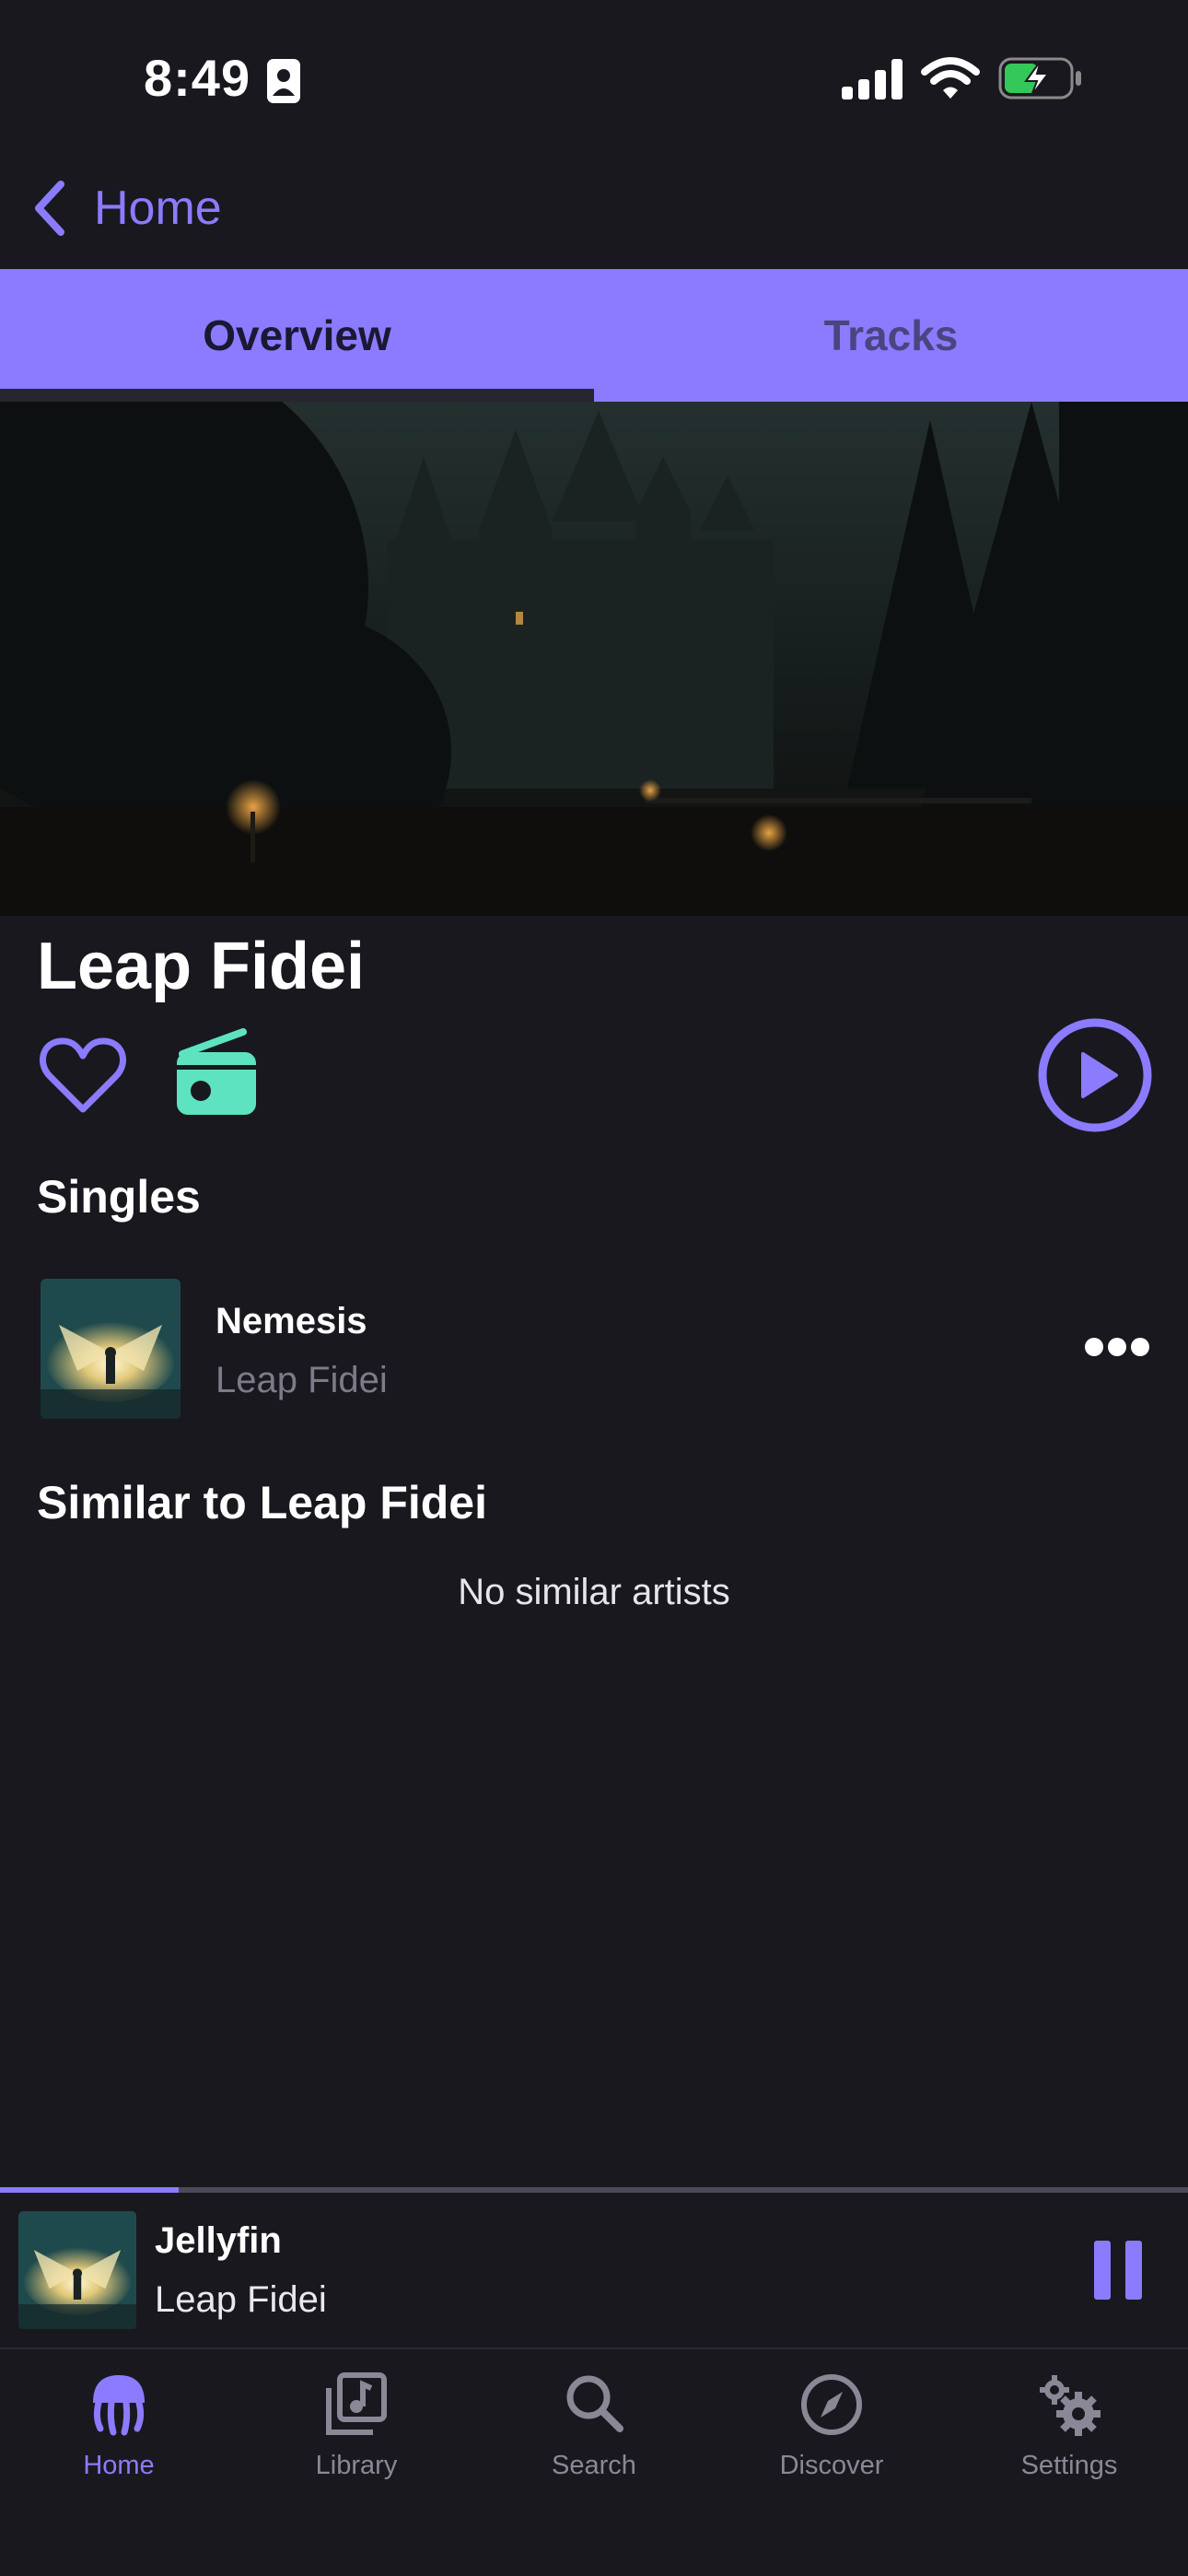 The height and width of the screenshot is (2576, 1188). I want to click on tab-tracks-label: Tracks, so click(891, 335).